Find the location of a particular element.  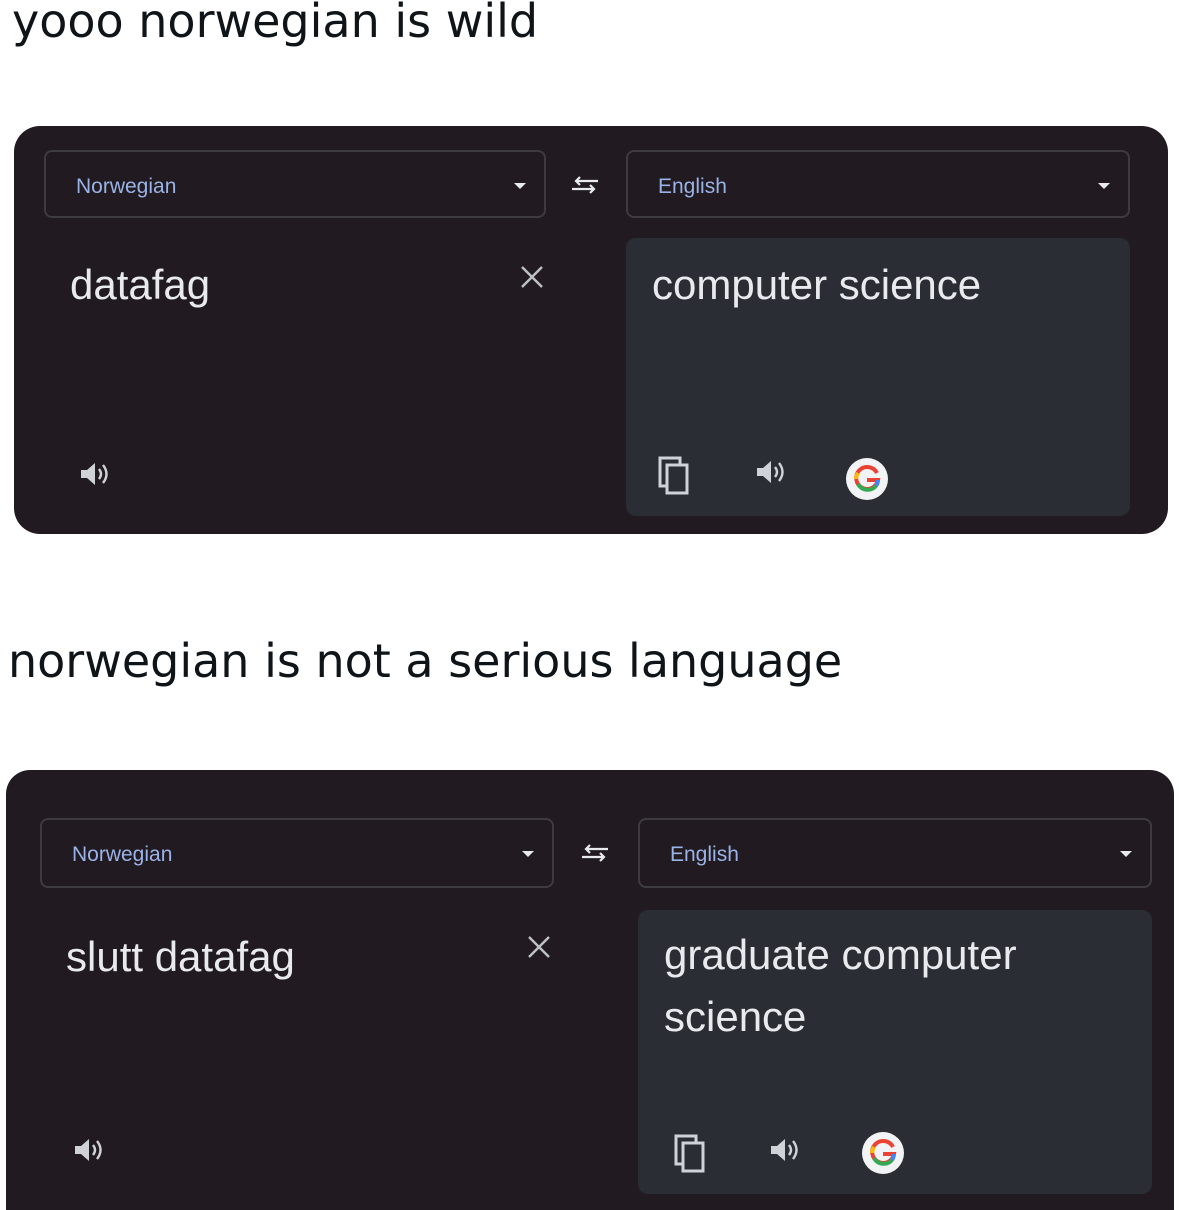

post-caption: yooo norwegian is wild is located at coordinates (275, 24).